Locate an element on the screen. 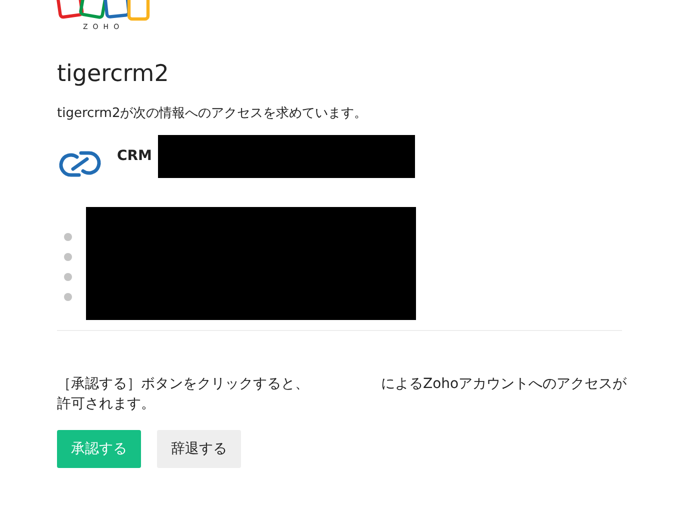 The image size is (686, 506). request-text: tigercrm2が次の情報へのアクセスを求めています。 is located at coordinates (212, 114).